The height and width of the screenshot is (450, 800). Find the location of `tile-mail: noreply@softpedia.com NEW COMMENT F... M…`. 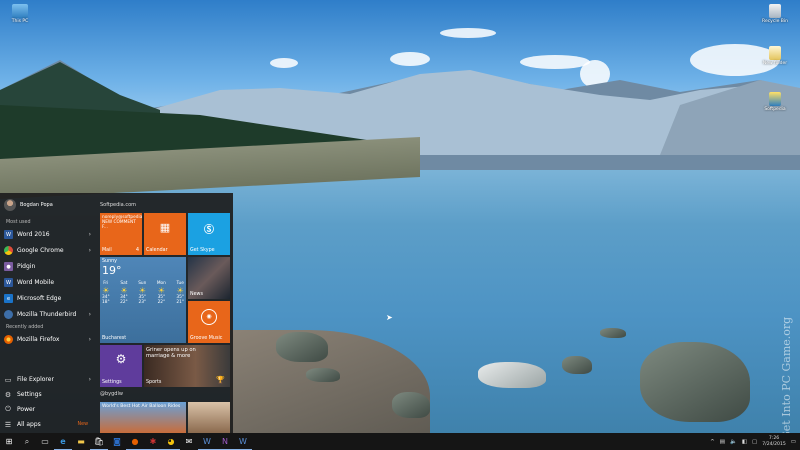

tile-mail: noreply@softpedia.com NEW COMMENT F... M… is located at coordinates (121, 234).